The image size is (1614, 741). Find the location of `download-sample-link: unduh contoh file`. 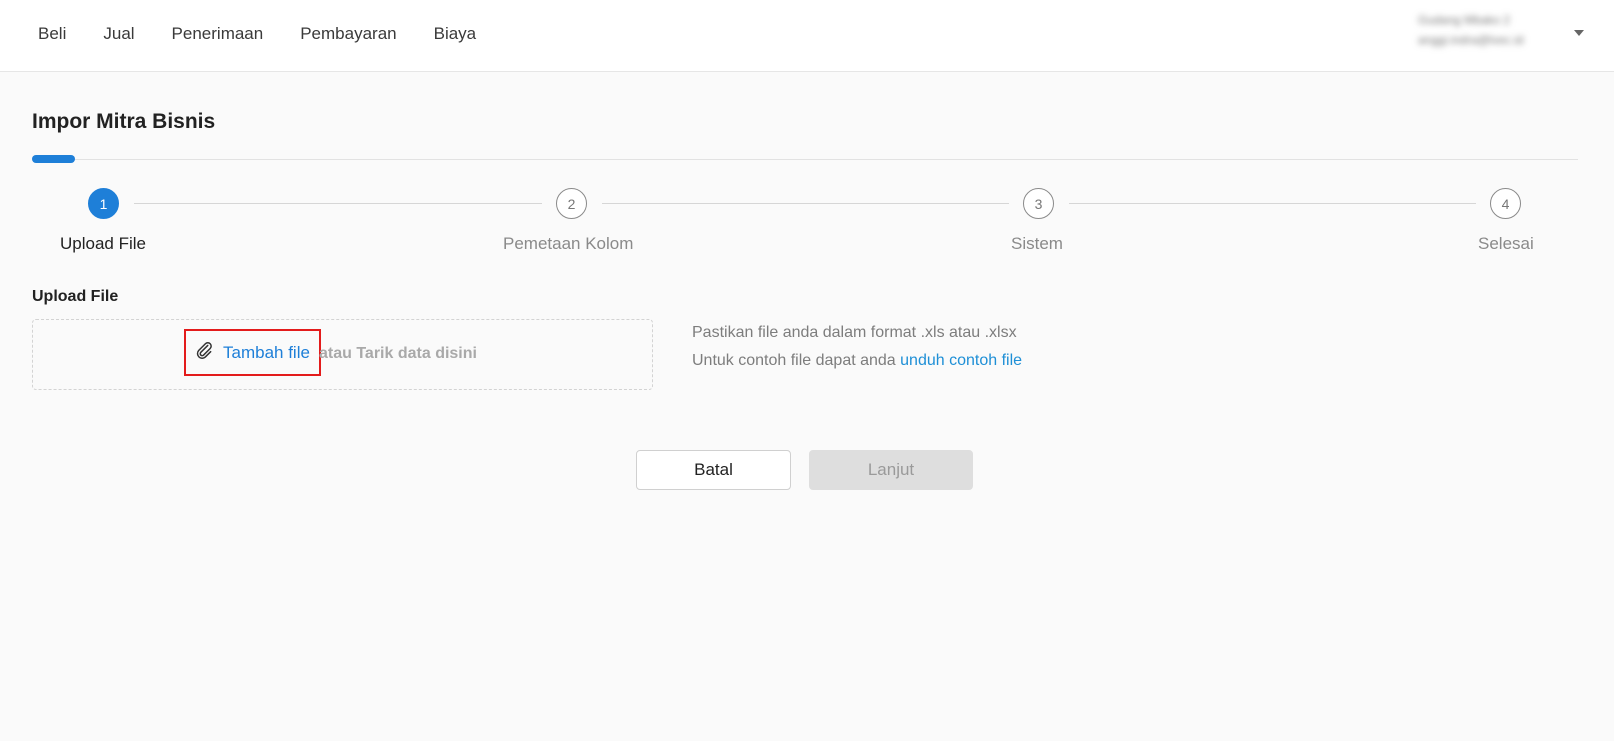

download-sample-link: unduh contoh file is located at coordinates (961, 360).